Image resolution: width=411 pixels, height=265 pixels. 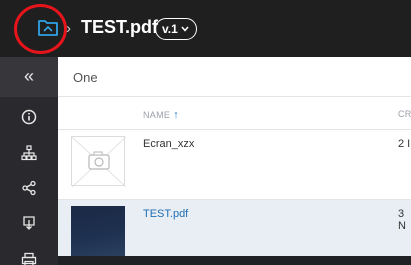 I want to click on sidebar: «, so click(x=29, y=161).